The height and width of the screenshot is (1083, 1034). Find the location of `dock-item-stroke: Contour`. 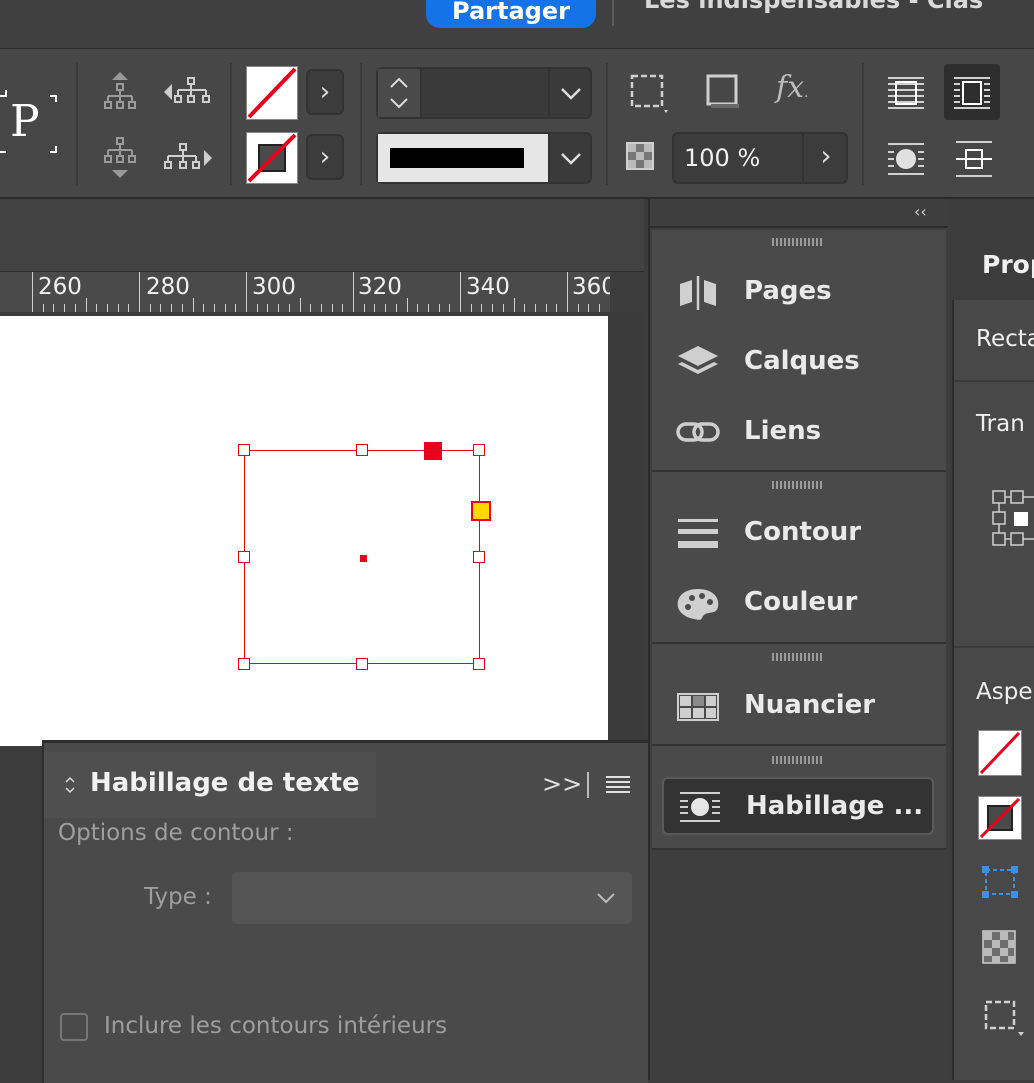

dock-item-stroke: Contour is located at coordinates (800, 533).